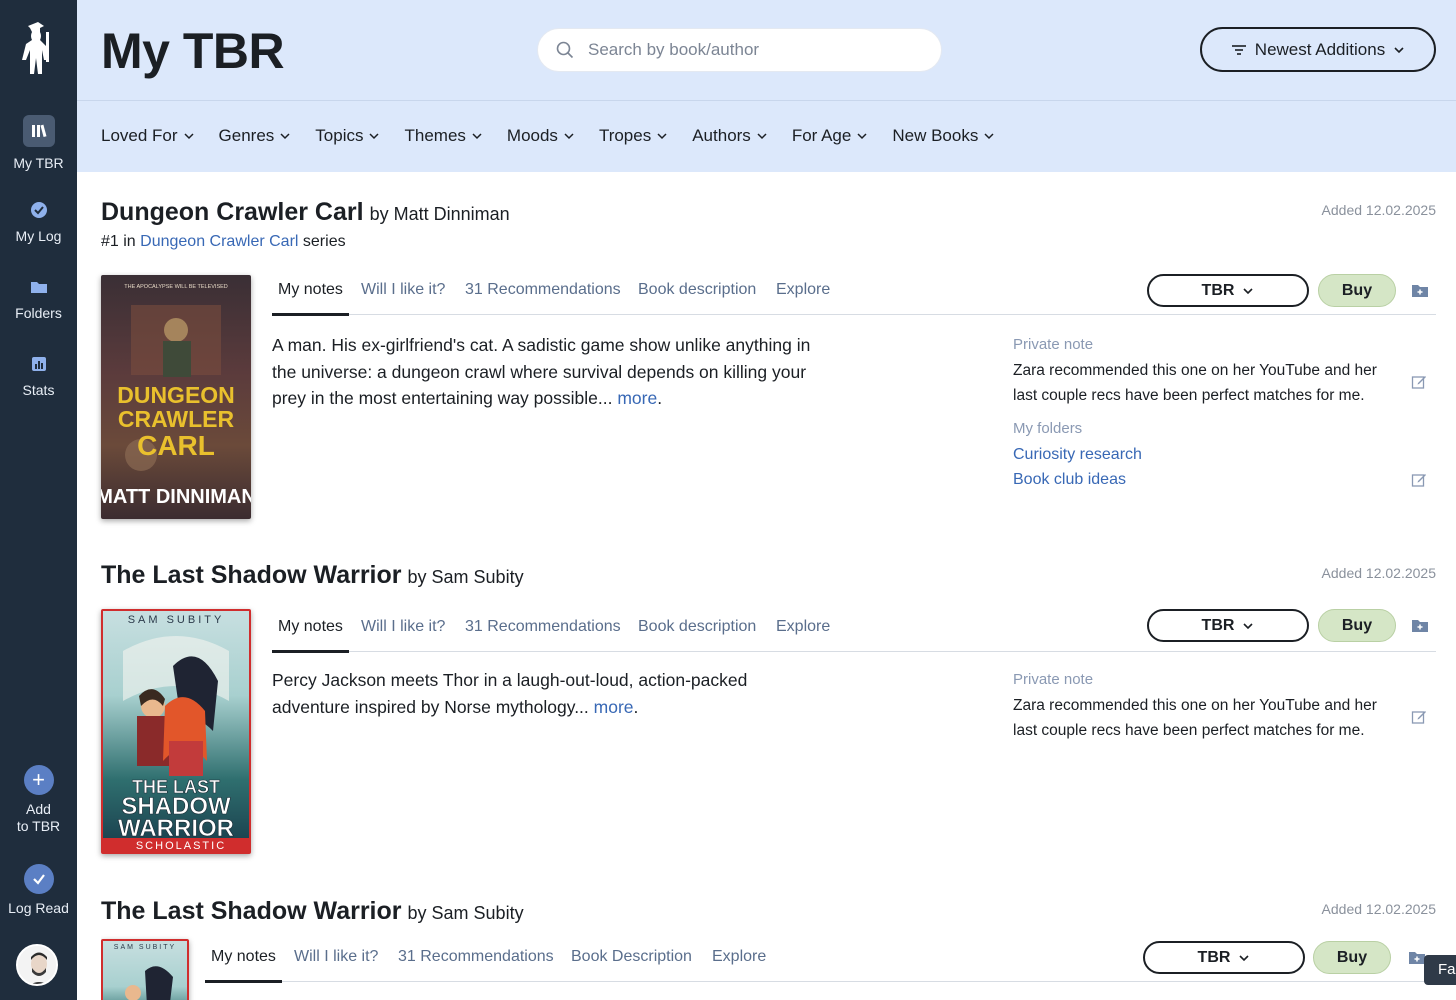  What do you see at coordinates (38, 879) in the screenshot?
I see `checkmark-icon` at bounding box center [38, 879].